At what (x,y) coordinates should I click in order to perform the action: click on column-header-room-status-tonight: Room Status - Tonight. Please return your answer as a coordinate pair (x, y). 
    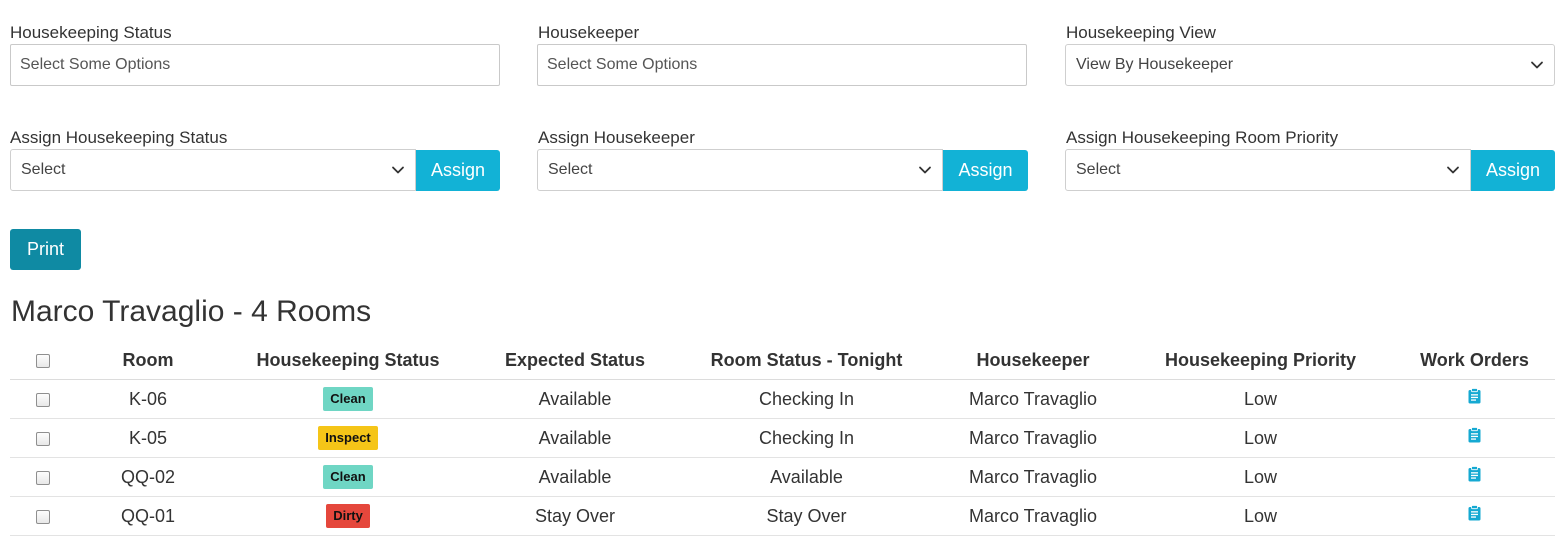
    Looking at the image, I should click on (806, 360).